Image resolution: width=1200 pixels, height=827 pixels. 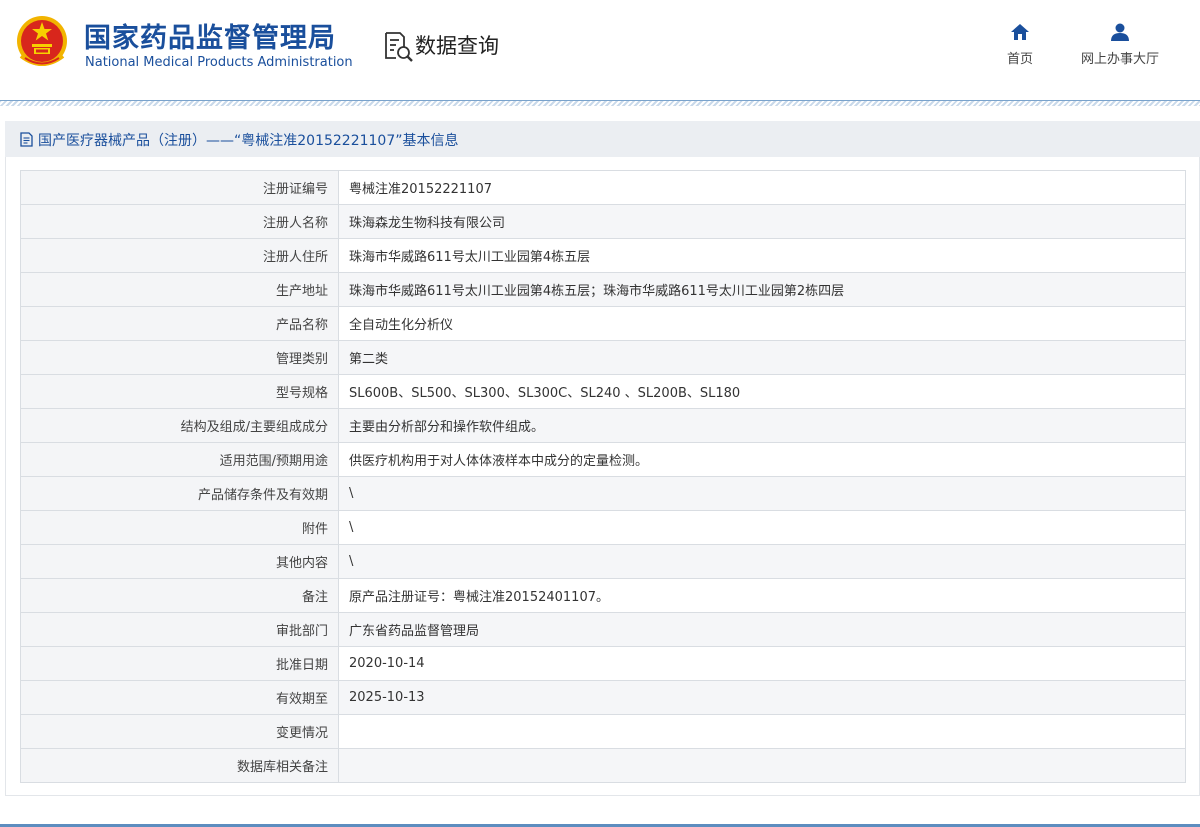 What do you see at coordinates (1020, 44) in the screenshot?
I see `nav-home: 首页` at bounding box center [1020, 44].